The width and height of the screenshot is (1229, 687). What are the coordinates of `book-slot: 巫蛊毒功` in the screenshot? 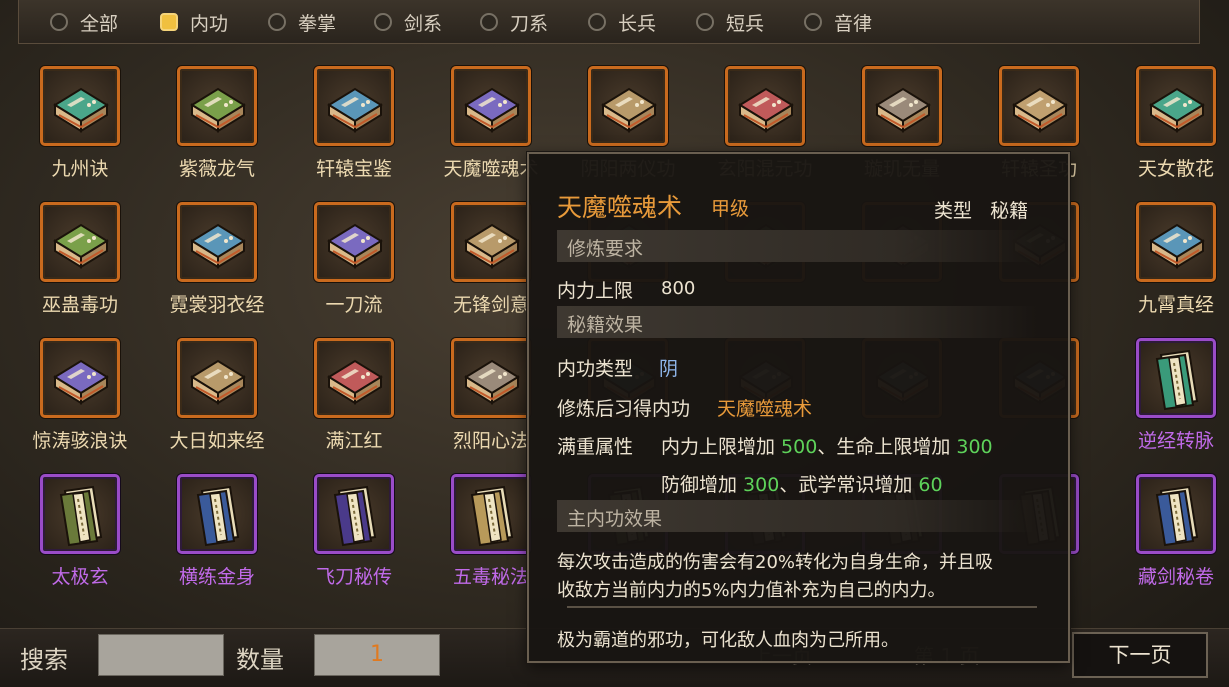 It's located at (80, 259).